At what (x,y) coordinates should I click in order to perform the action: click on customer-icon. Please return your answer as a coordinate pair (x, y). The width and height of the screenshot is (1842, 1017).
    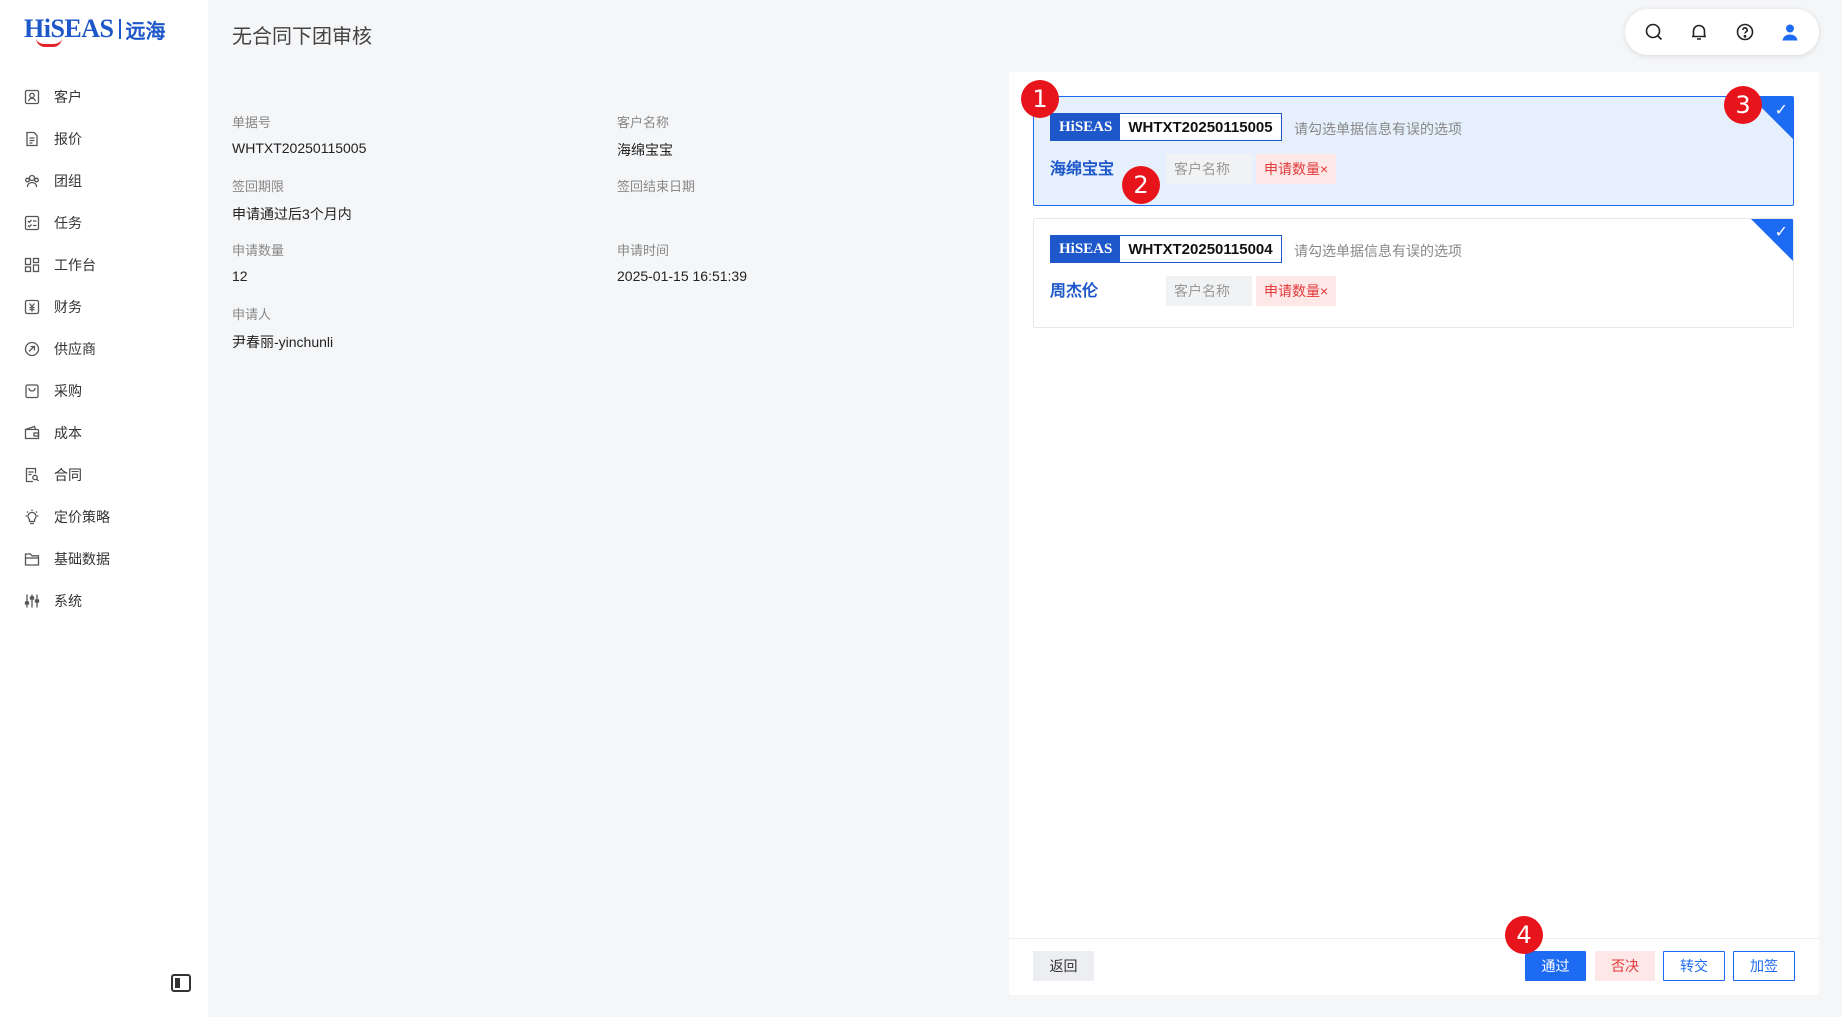
    Looking at the image, I should click on (32, 97).